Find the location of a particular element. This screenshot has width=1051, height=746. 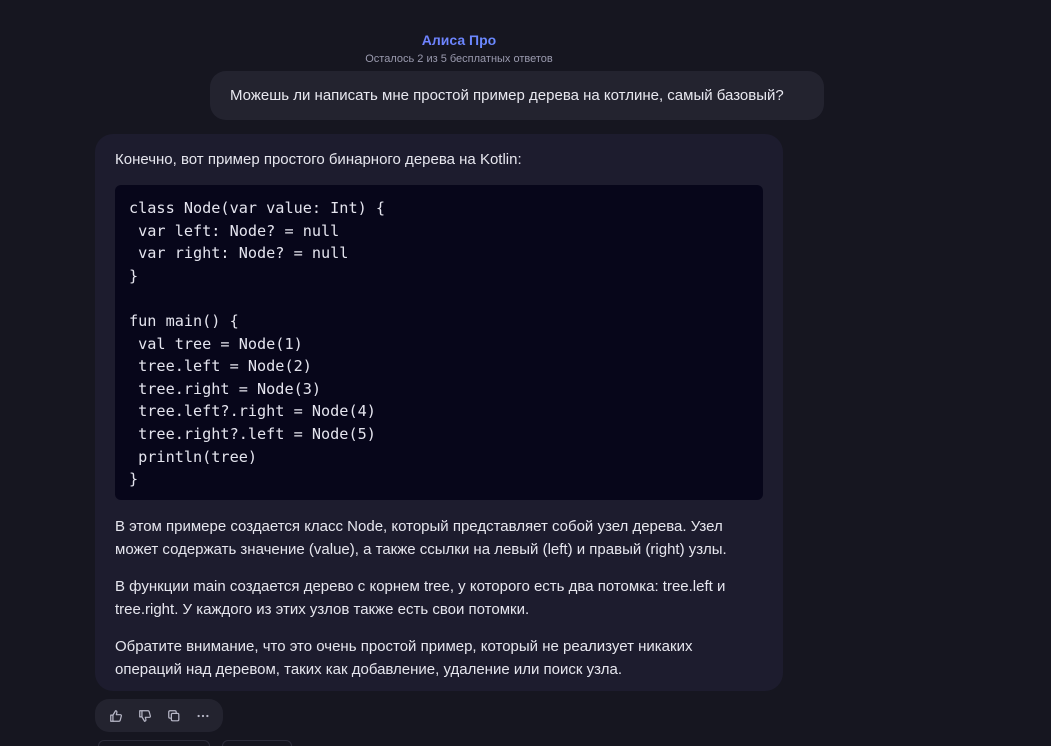

more-button is located at coordinates (203, 716).